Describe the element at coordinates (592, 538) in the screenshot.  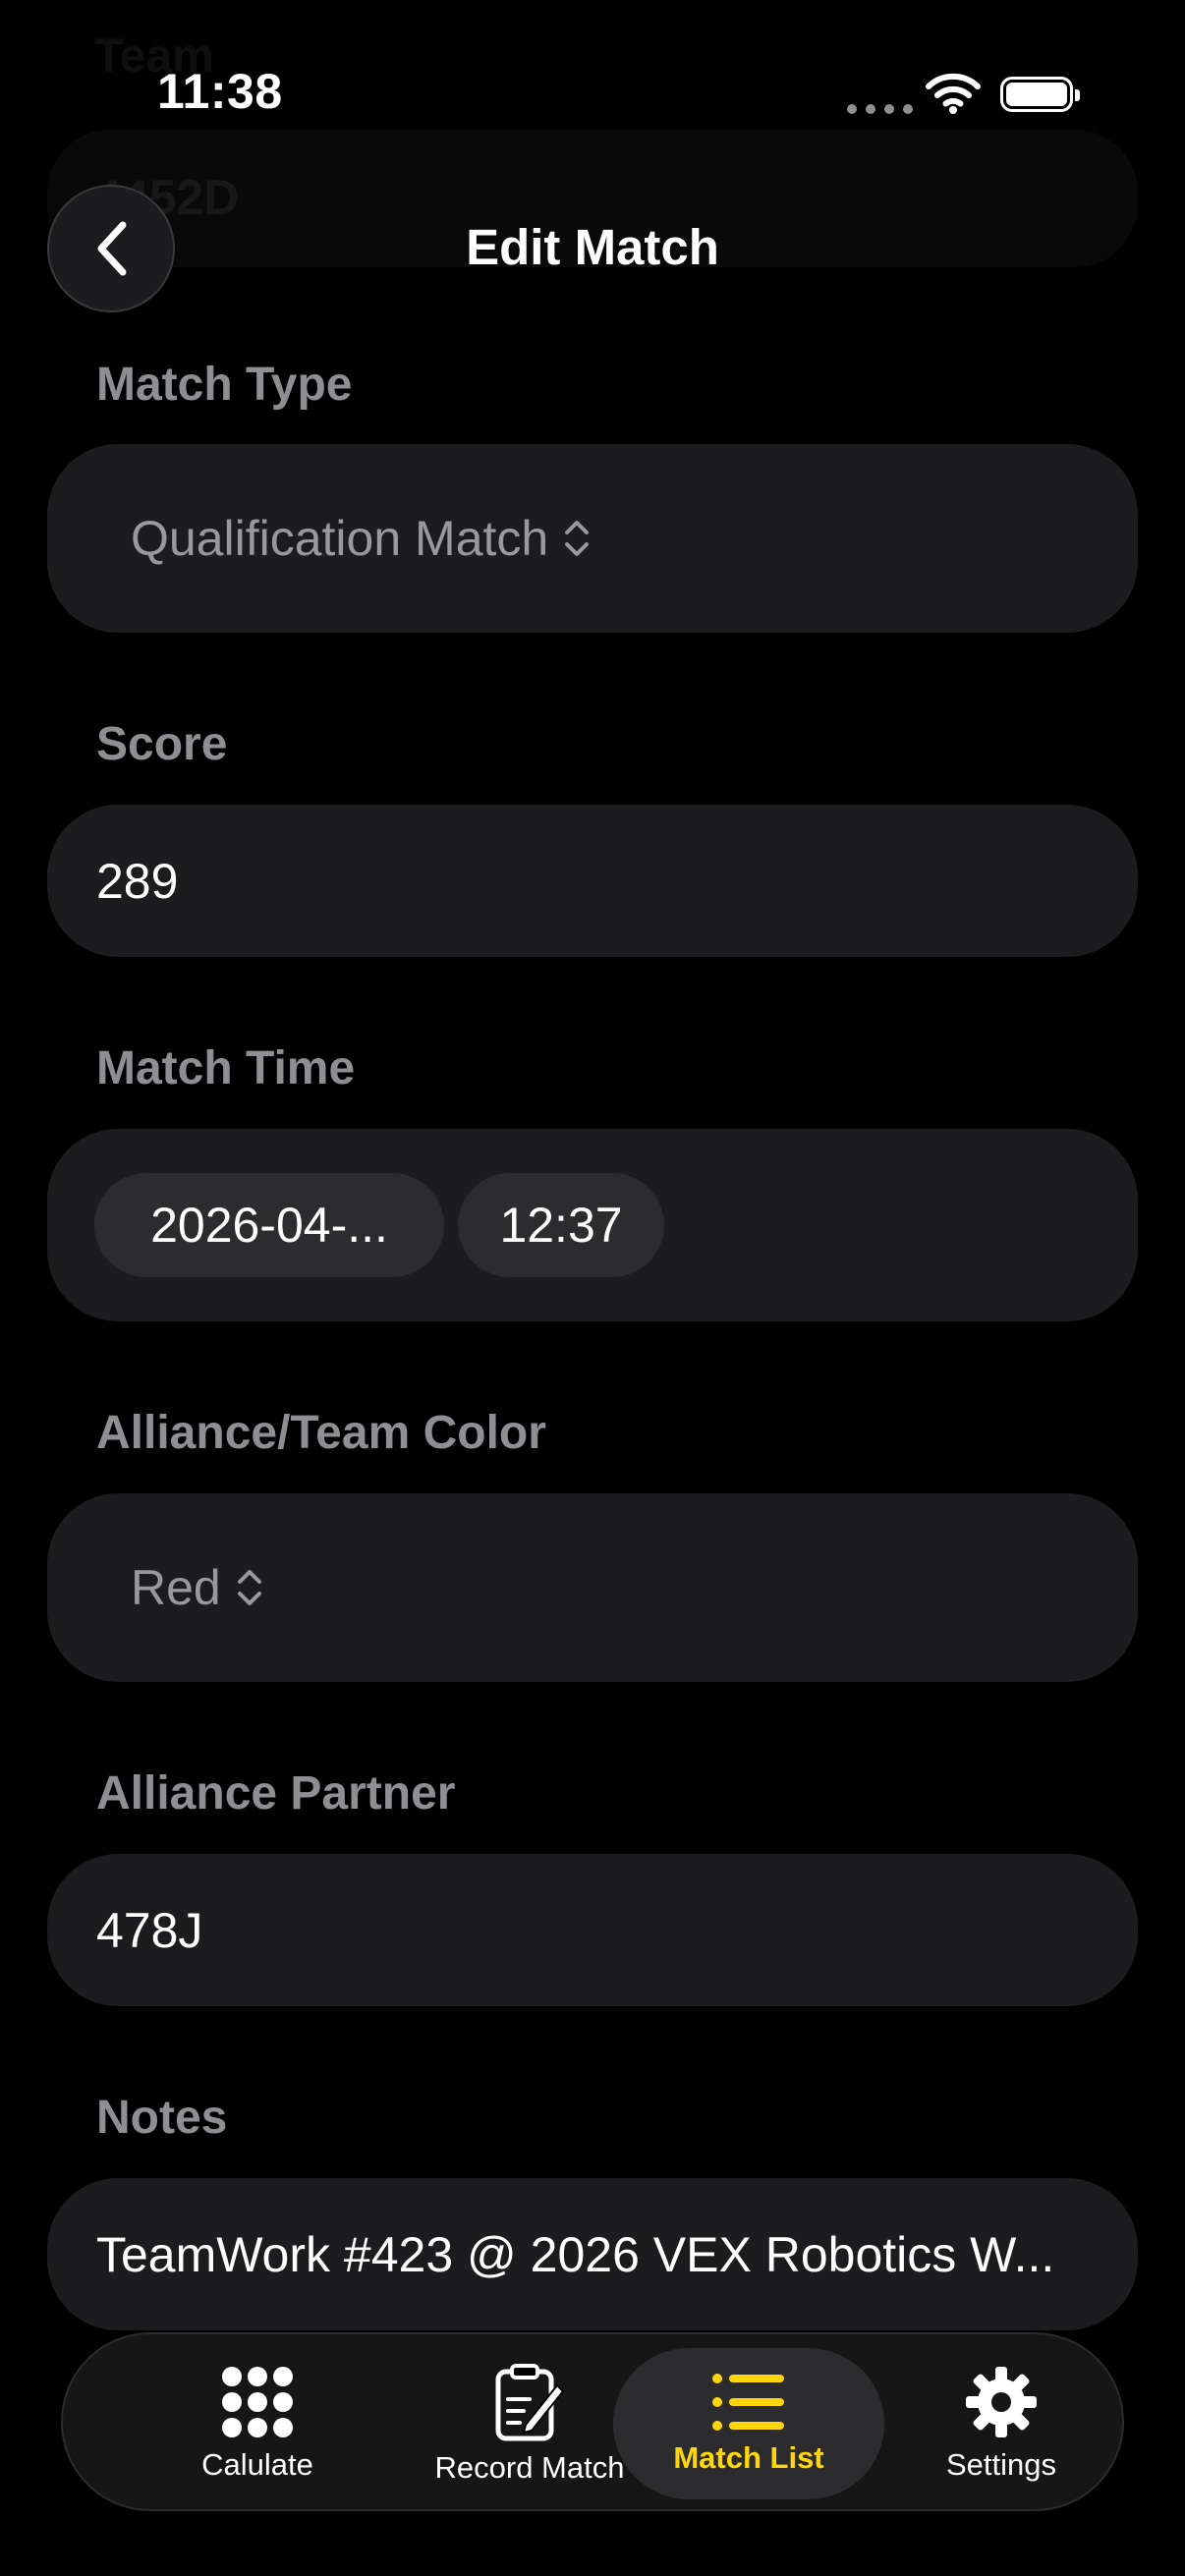
I see `match-type-picker: Qualification Match` at that location.